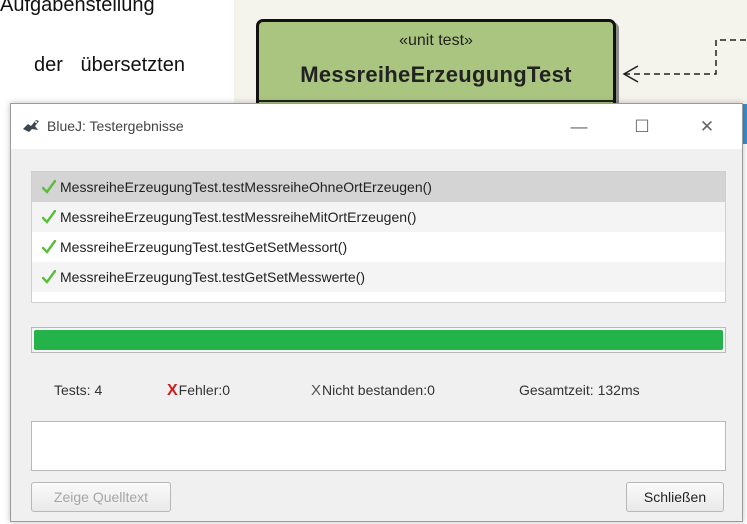 Image resolution: width=747 pixels, height=524 pixels. I want to click on tests-count: Tests: 4, so click(78, 390).